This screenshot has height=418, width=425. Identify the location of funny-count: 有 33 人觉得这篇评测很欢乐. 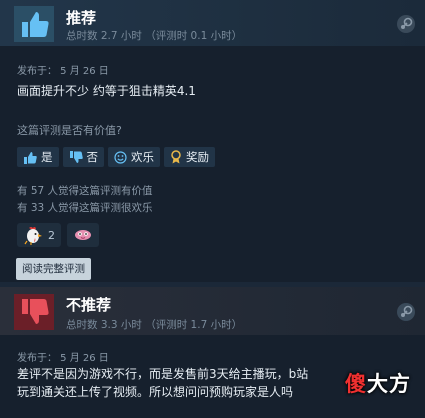
(85, 208).